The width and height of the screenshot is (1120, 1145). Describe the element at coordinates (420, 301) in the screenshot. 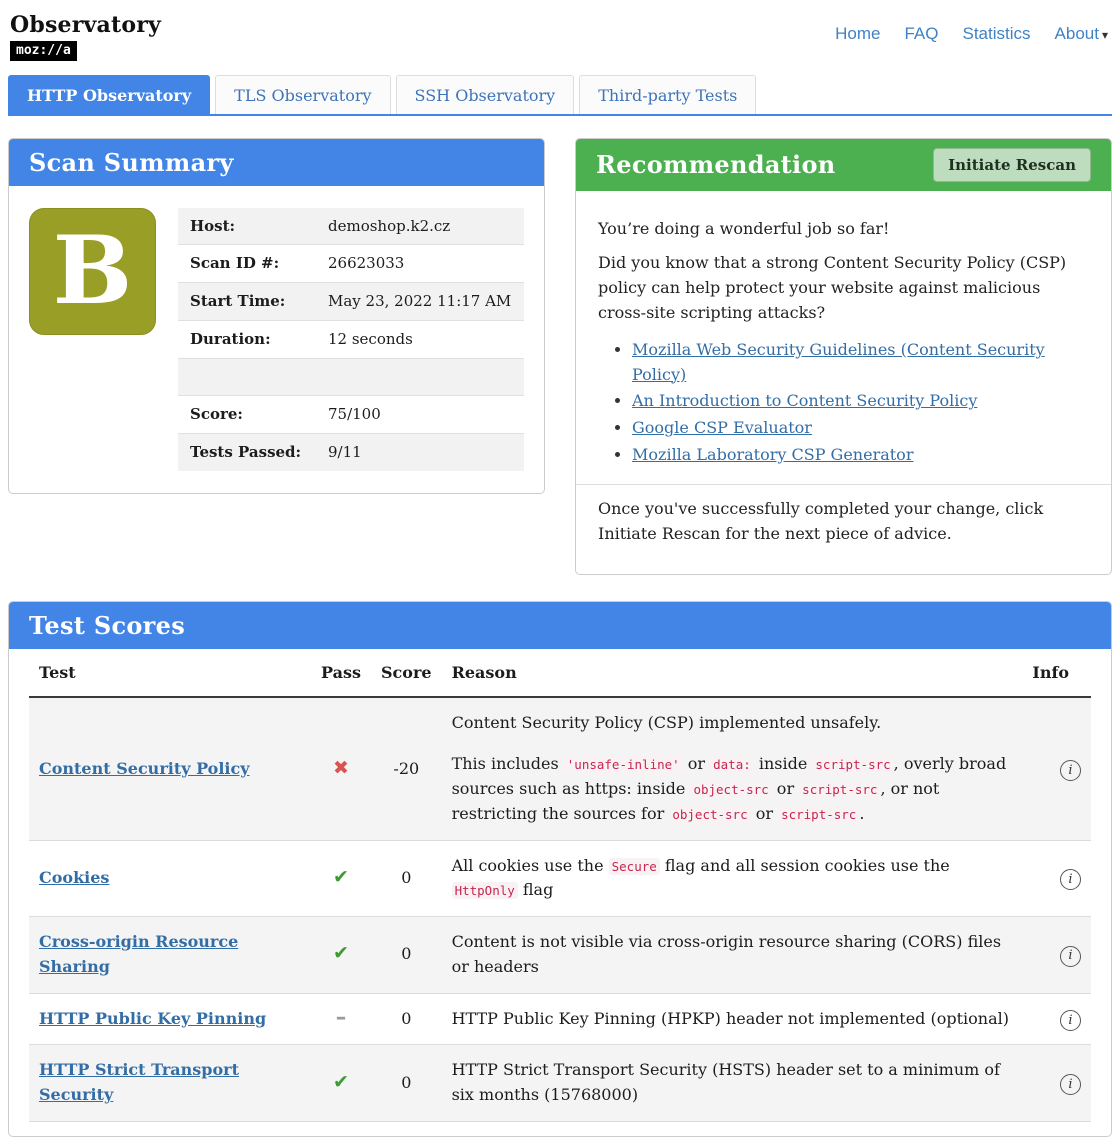

I see `summary-value: May 23, 2022 11:17 AM` at that location.